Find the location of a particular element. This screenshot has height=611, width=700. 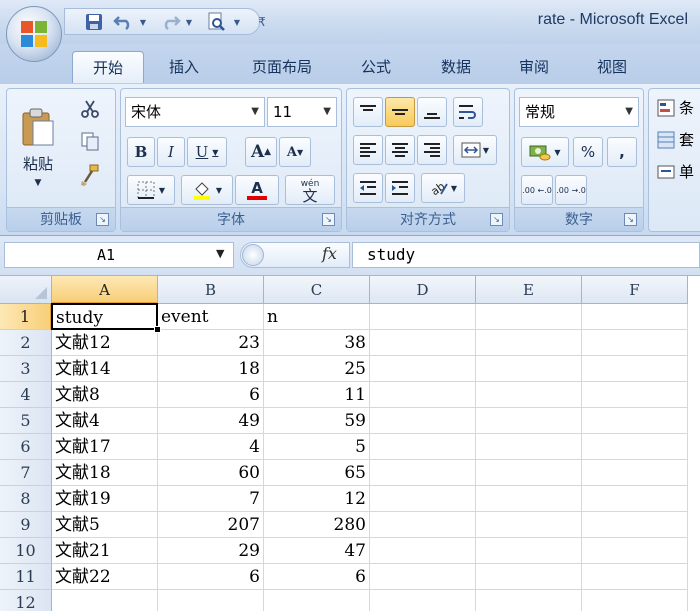

cut-button is located at coordinates (90, 109).